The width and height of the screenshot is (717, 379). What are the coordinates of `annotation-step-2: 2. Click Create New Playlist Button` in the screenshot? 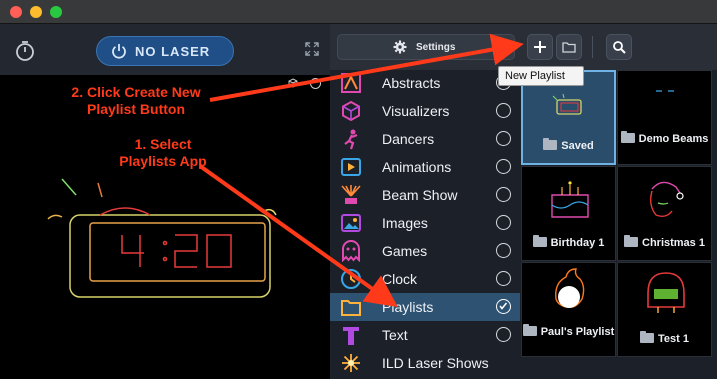 It's located at (136, 100).